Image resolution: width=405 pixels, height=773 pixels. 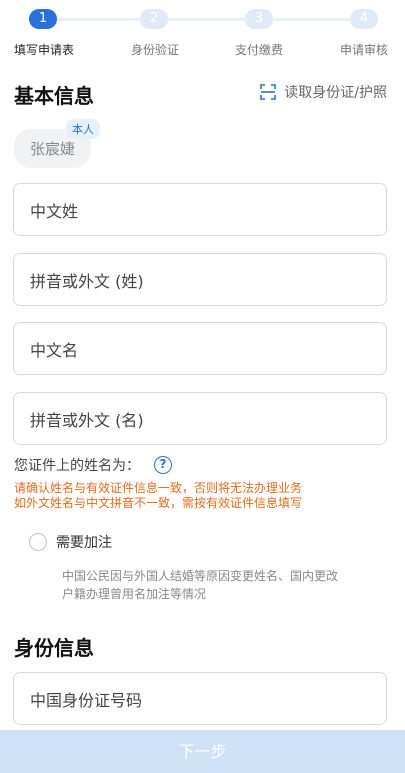 What do you see at coordinates (200, 418) in the screenshot?
I see `pinyin-given-name-input: 拼音或外文 (名)` at bounding box center [200, 418].